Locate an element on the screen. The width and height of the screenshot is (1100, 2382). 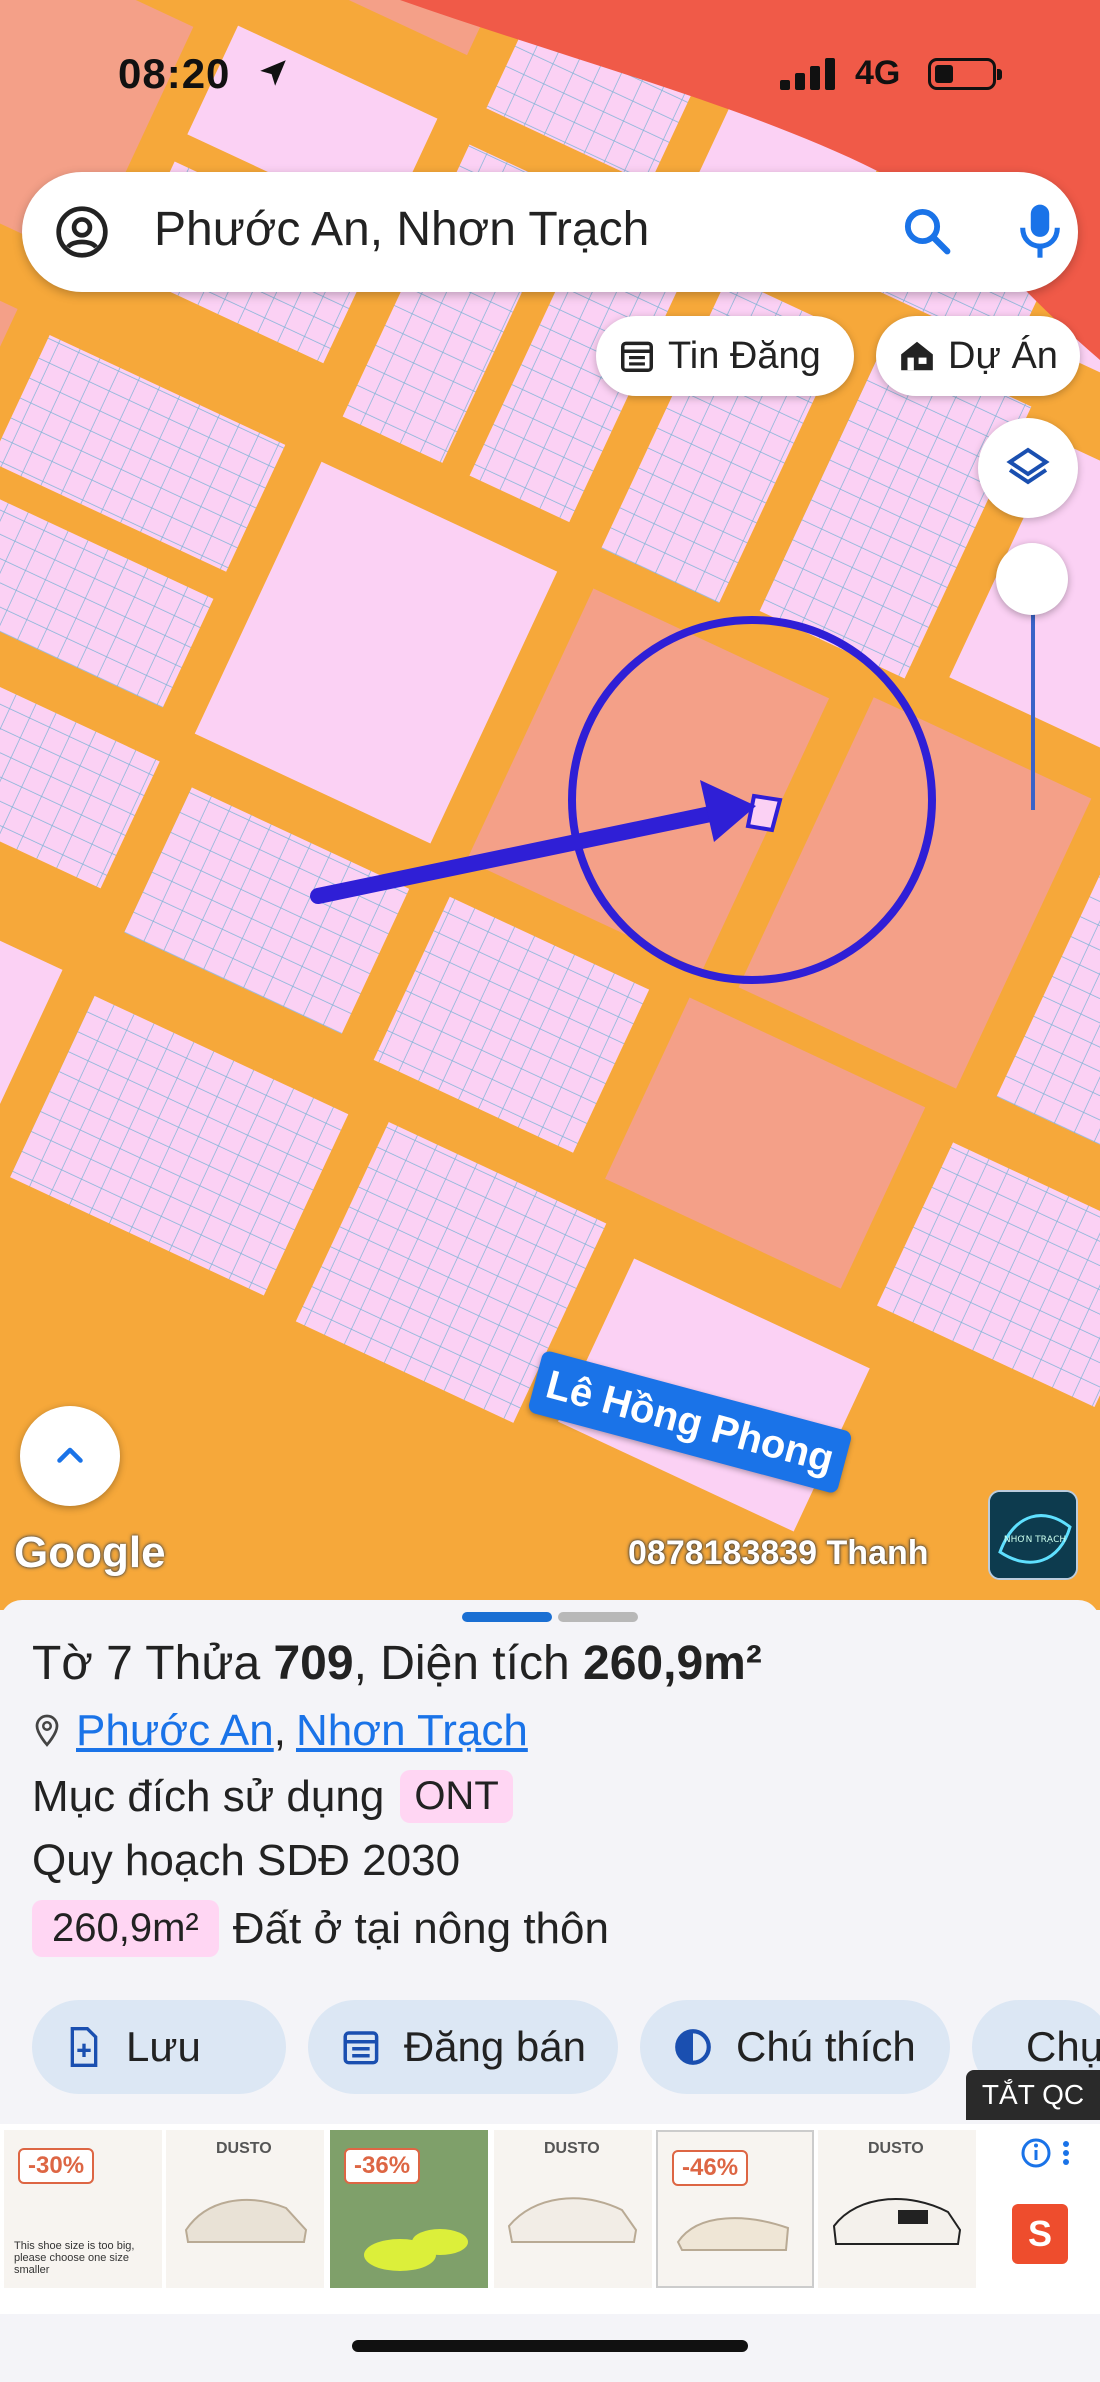
google-logo: Google is located at coordinates (90, 1552).